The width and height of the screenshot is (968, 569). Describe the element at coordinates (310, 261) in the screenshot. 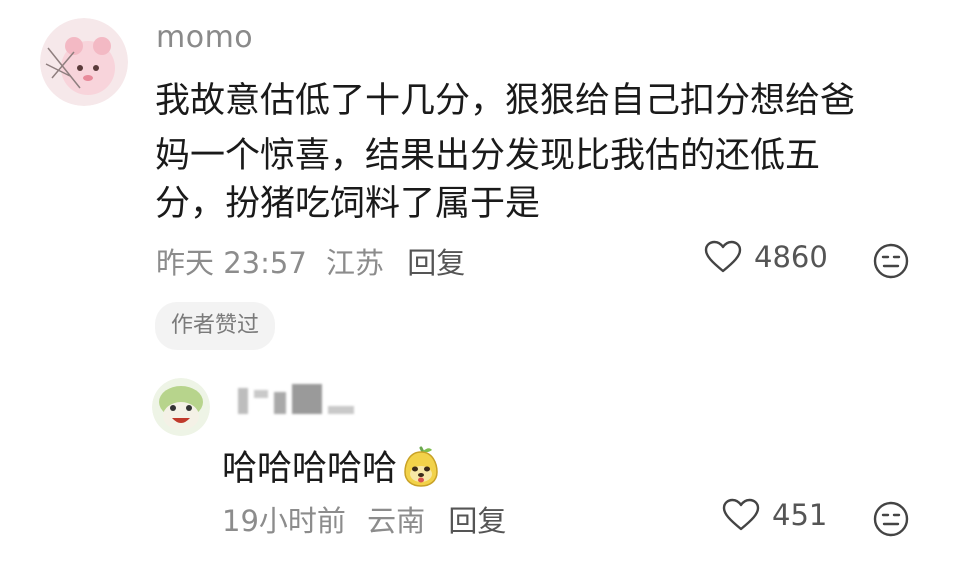

I see `comment-meta: 昨天 23:57 江苏 回复` at that location.